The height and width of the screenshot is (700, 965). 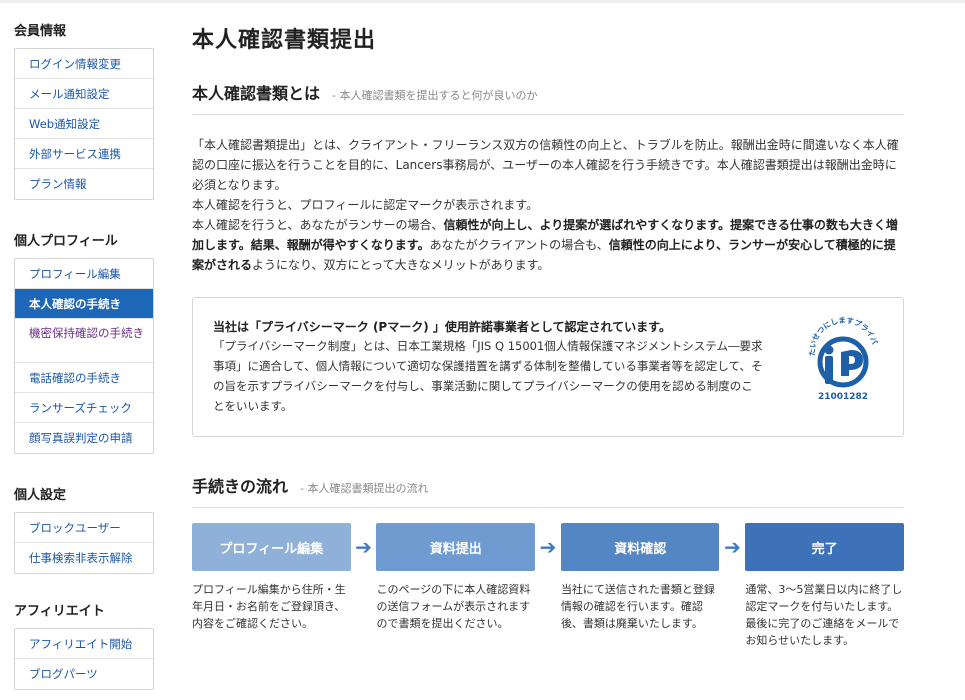 I want to click on flow-heading: 手続きの流れ, so click(x=240, y=486).